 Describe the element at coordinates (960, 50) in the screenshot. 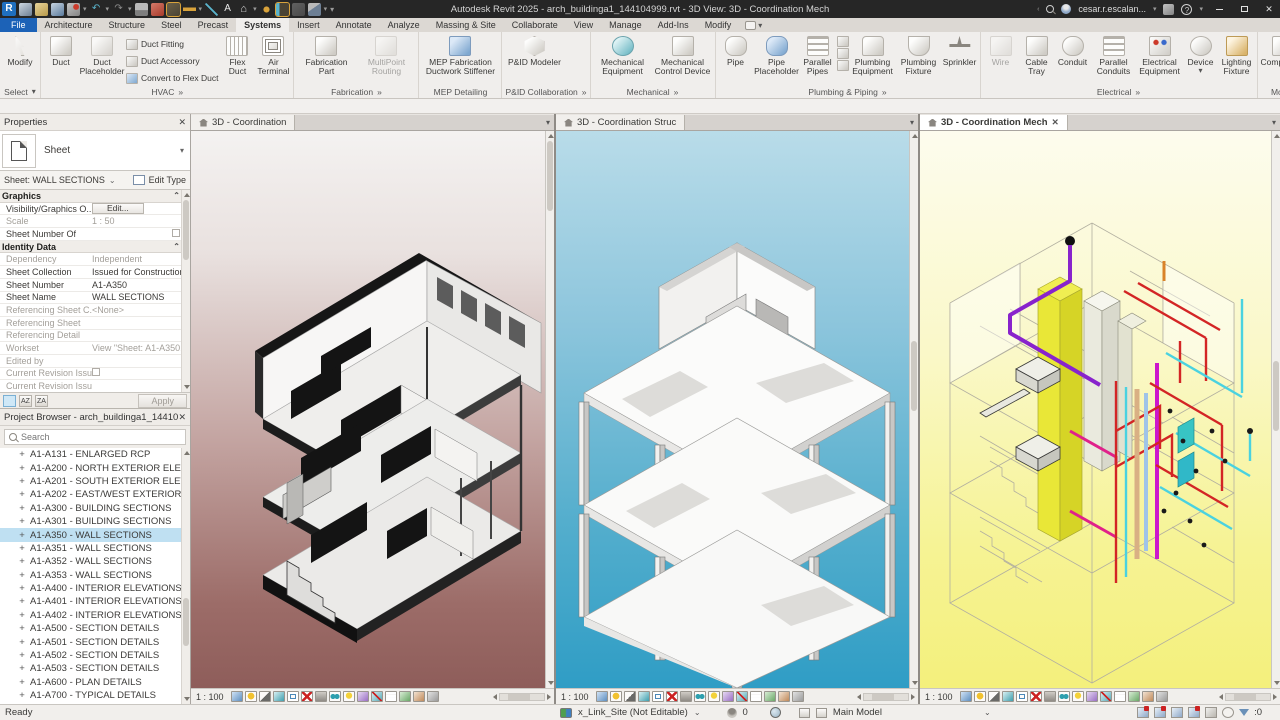

I see `sprinkler-button: Sprinkler` at that location.